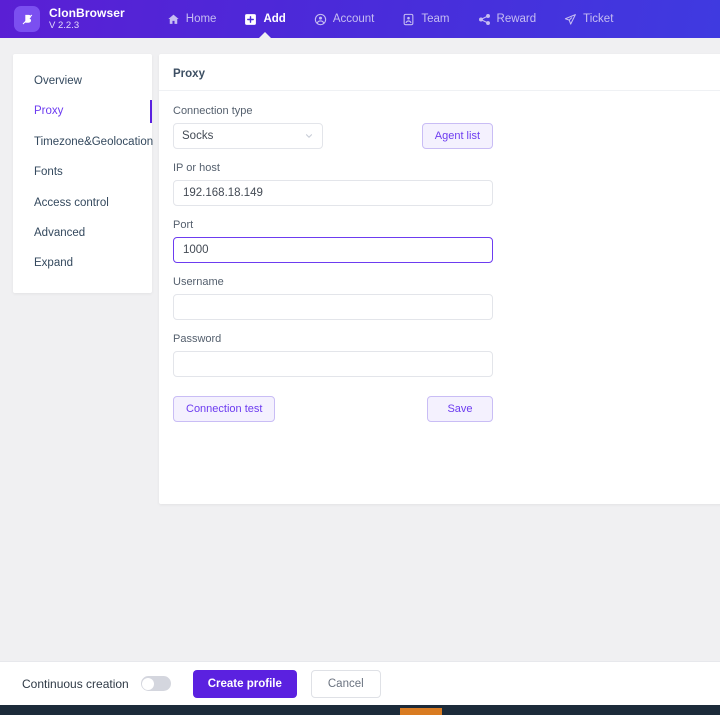 This screenshot has width=720, height=715. I want to click on sidebar-item-overview: Overview, so click(82, 81).